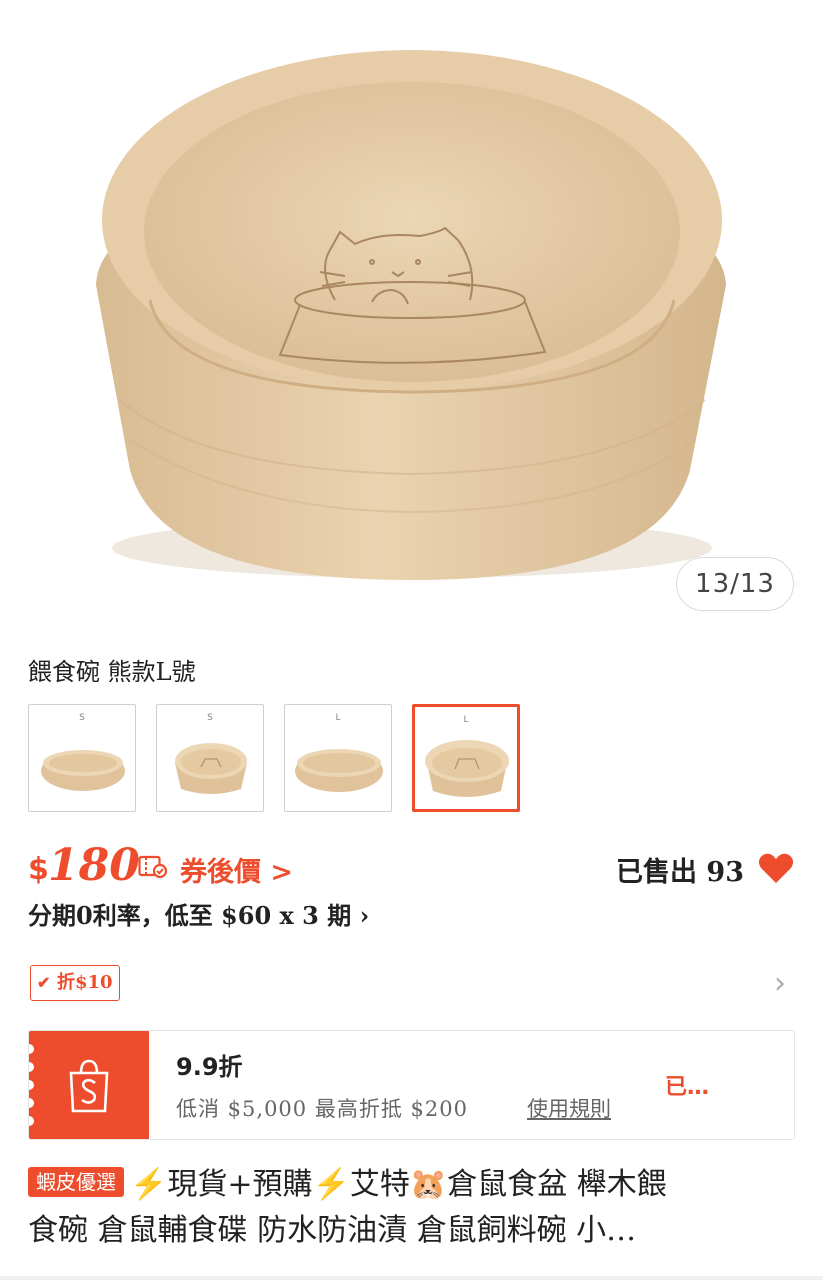 The image size is (823, 1280). Describe the element at coordinates (569, 1108) in the screenshot. I see `voucher-rules-link: 使用規則` at that location.